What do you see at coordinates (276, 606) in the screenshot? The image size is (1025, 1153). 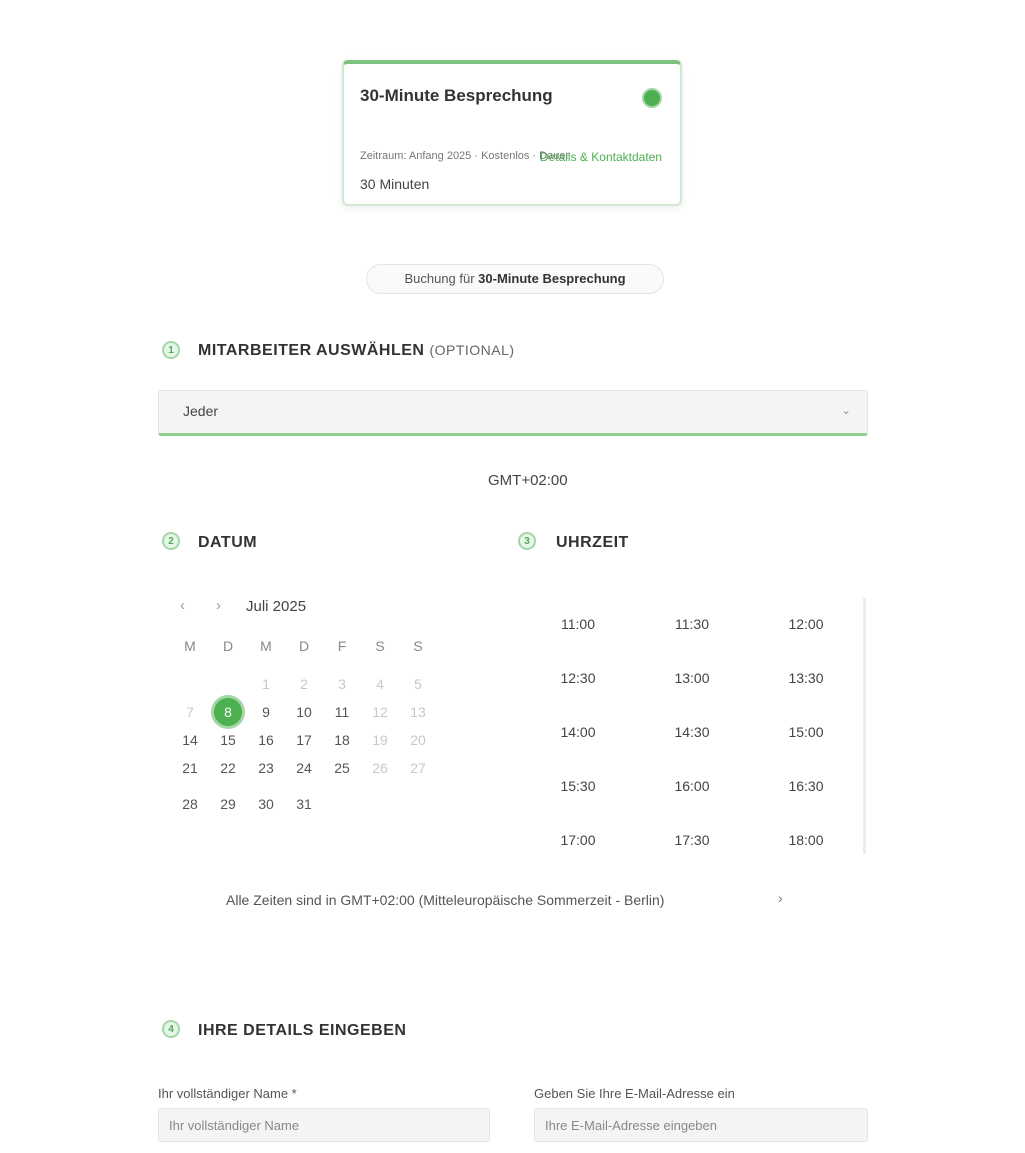 I see `calendar-month-label: Juli 2025` at bounding box center [276, 606].